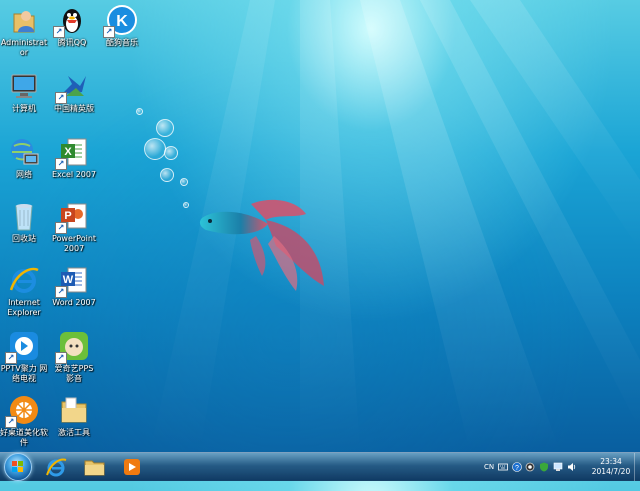 The height and width of the screenshot is (491, 640). What do you see at coordinates (261, 245) in the screenshot?
I see `betta-fish-image` at bounding box center [261, 245].